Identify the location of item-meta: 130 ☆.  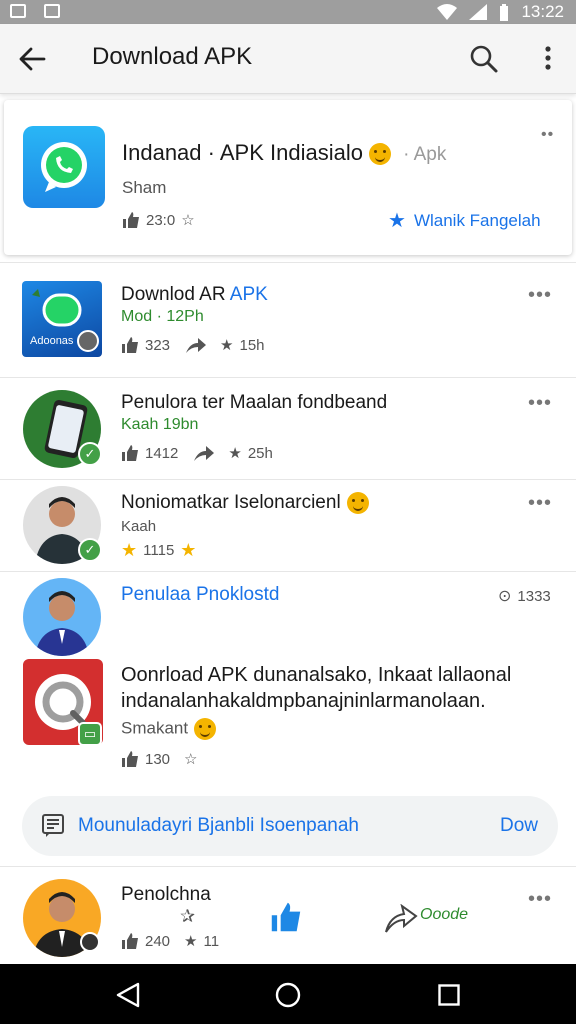
(159, 759).